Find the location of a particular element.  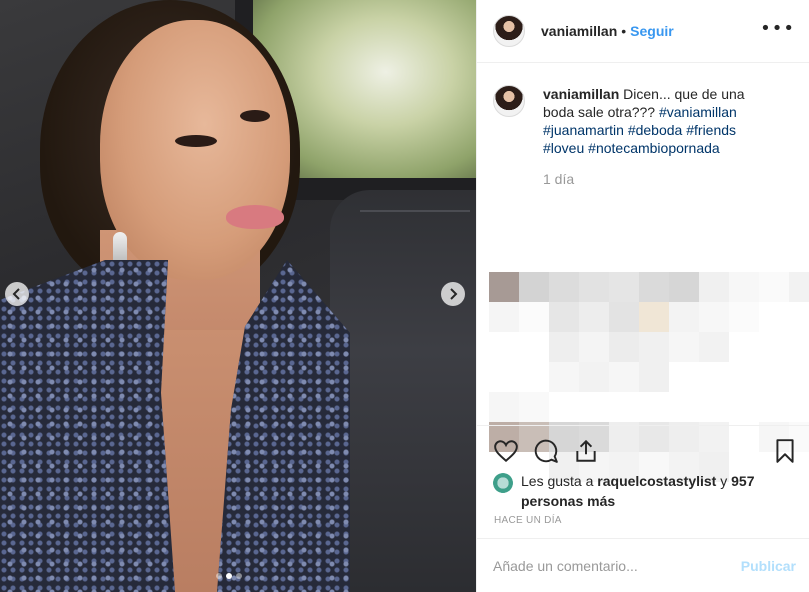

car-seat-seam is located at coordinates (415, 211).